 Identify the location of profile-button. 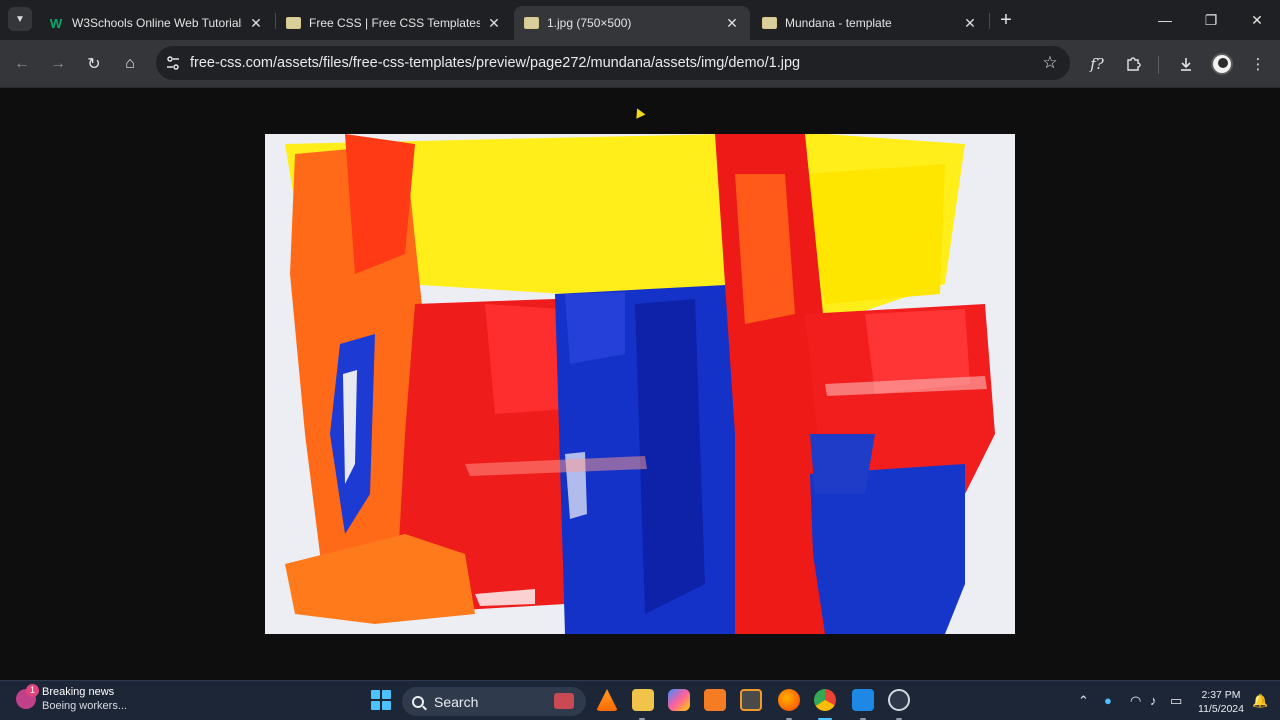
(1222, 64).